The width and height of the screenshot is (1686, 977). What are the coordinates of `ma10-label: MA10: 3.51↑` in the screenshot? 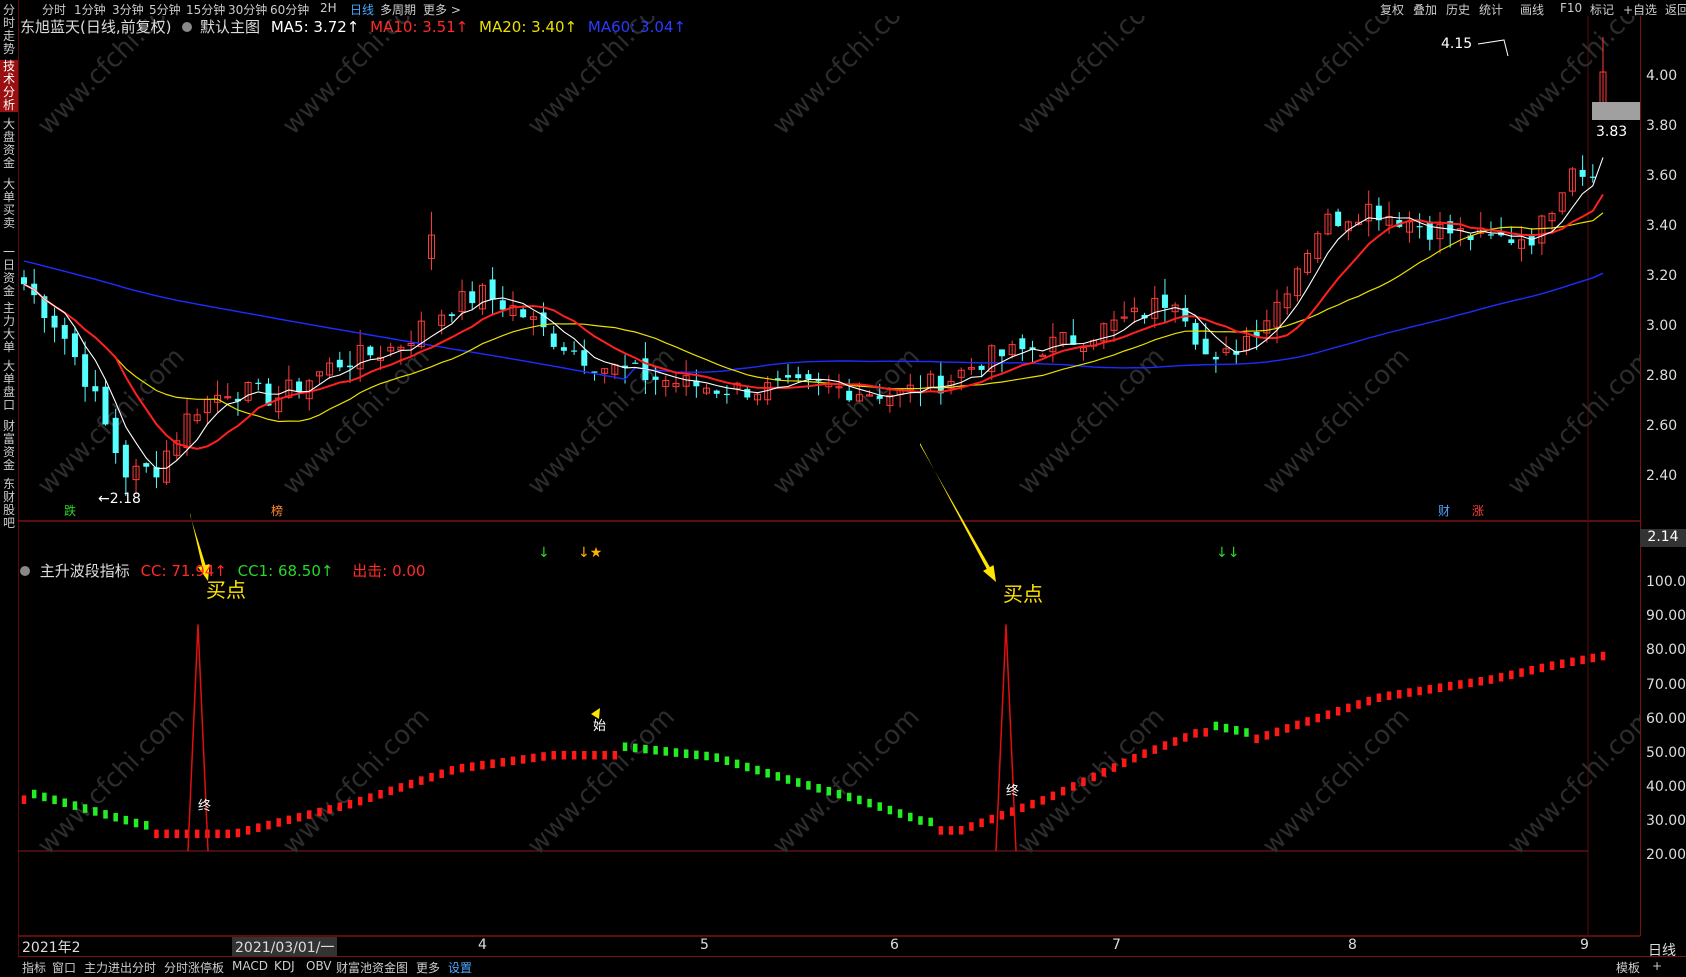 It's located at (419, 27).